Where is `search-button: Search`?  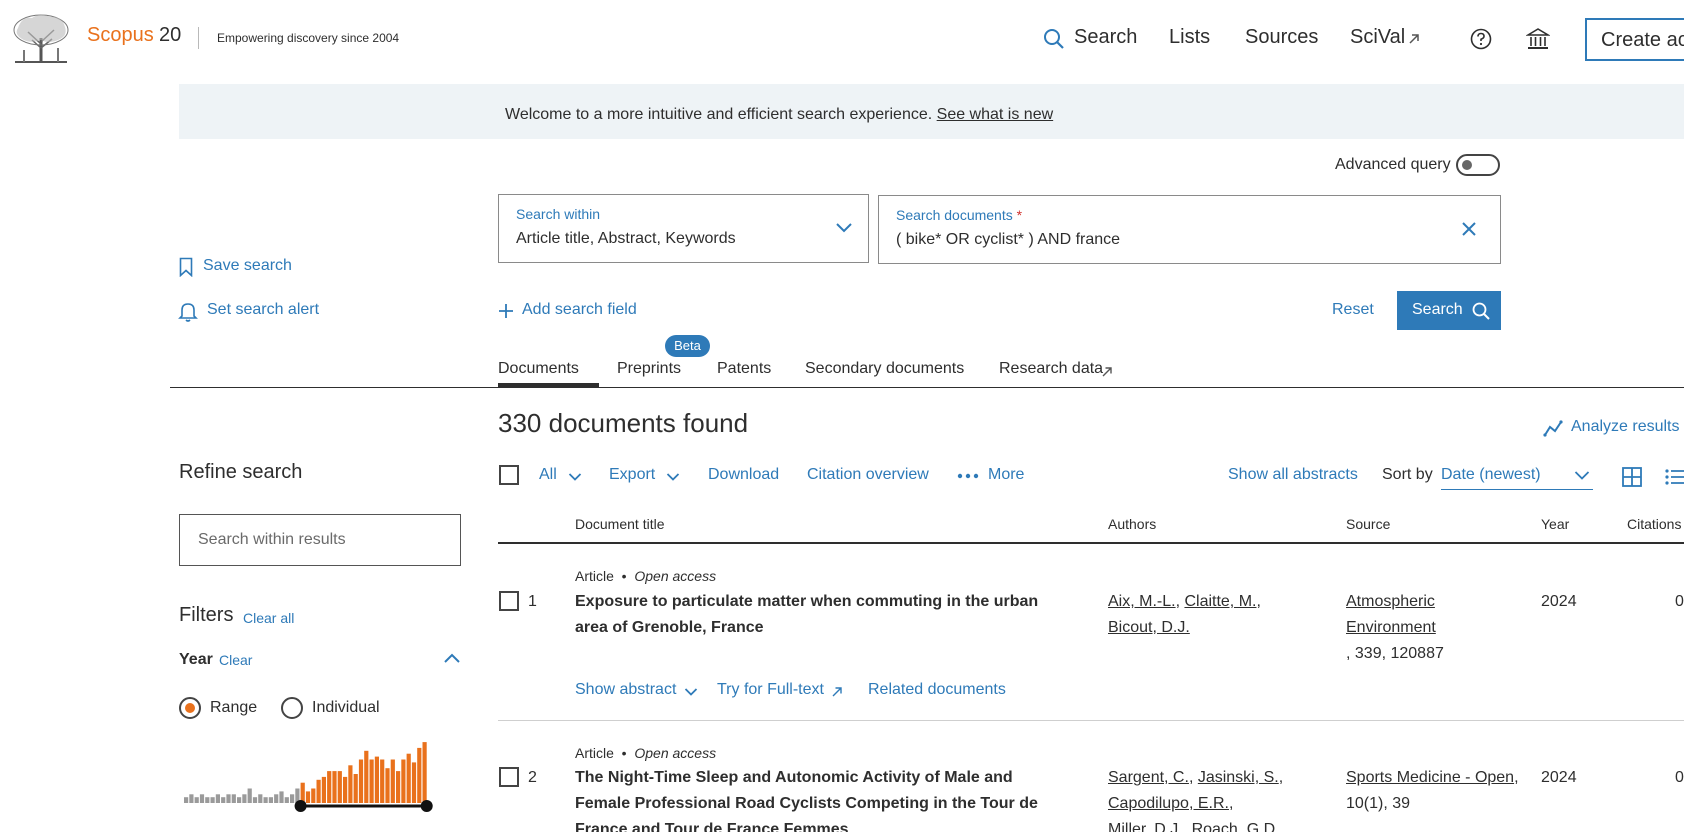 search-button: Search is located at coordinates (1449, 310).